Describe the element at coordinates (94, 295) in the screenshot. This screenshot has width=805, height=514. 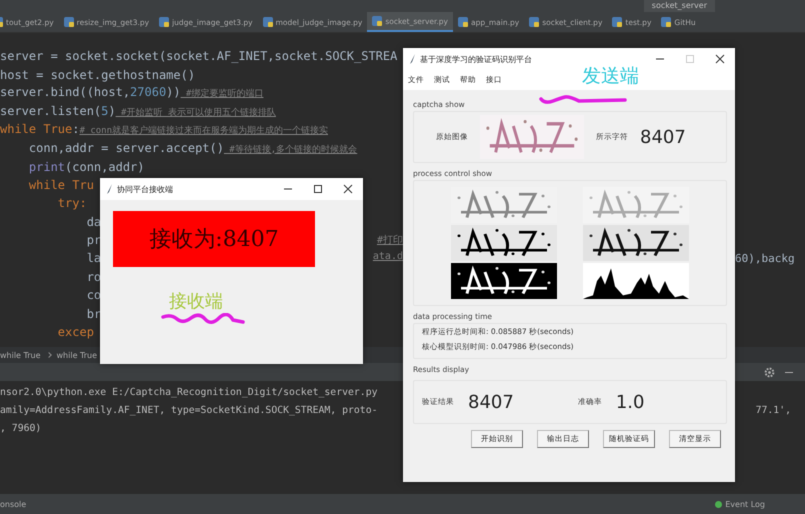
I see `code-line: co` at that location.